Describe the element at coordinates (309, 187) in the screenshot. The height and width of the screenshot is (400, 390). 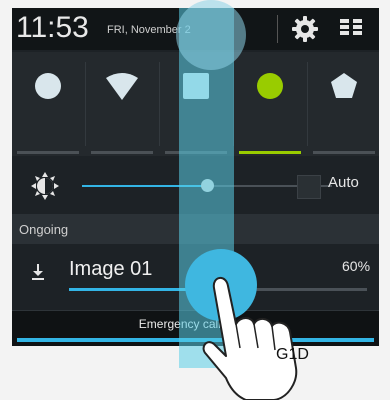
I see `auto-brightness-checkbox` at that location.